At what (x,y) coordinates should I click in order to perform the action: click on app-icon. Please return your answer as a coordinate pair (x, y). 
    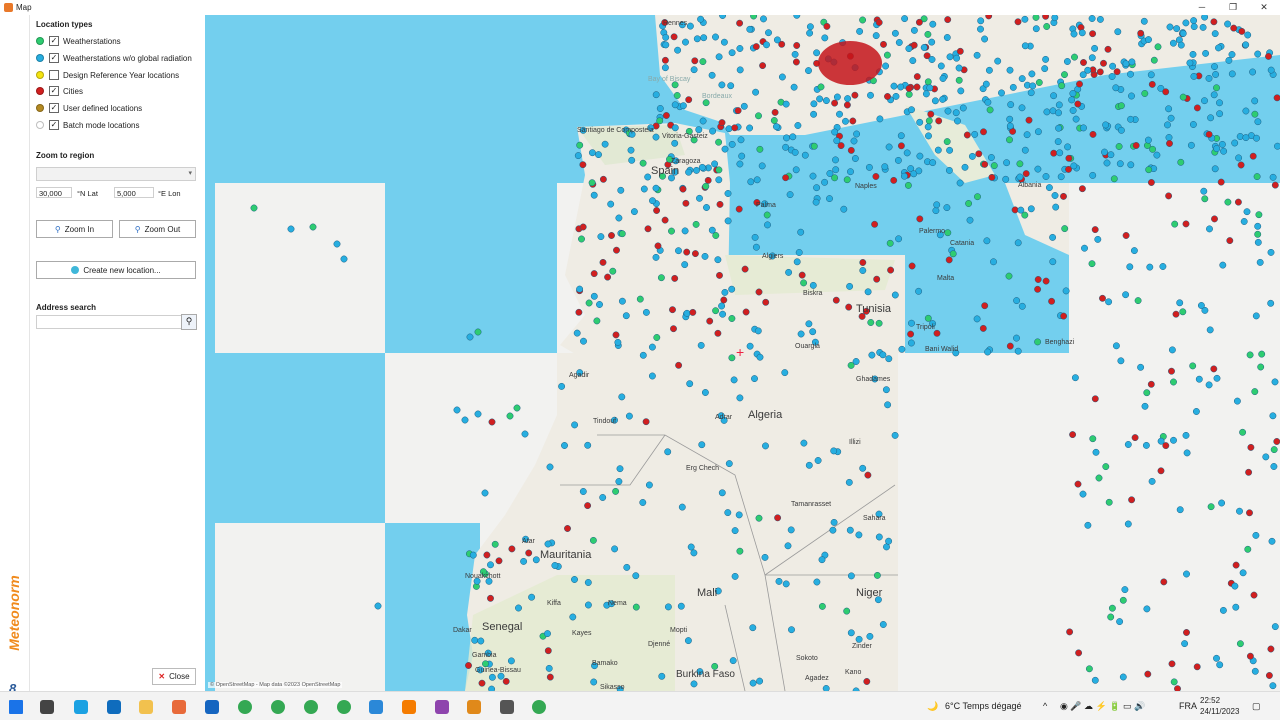
    Looking at the image, I should click on (179, 707).